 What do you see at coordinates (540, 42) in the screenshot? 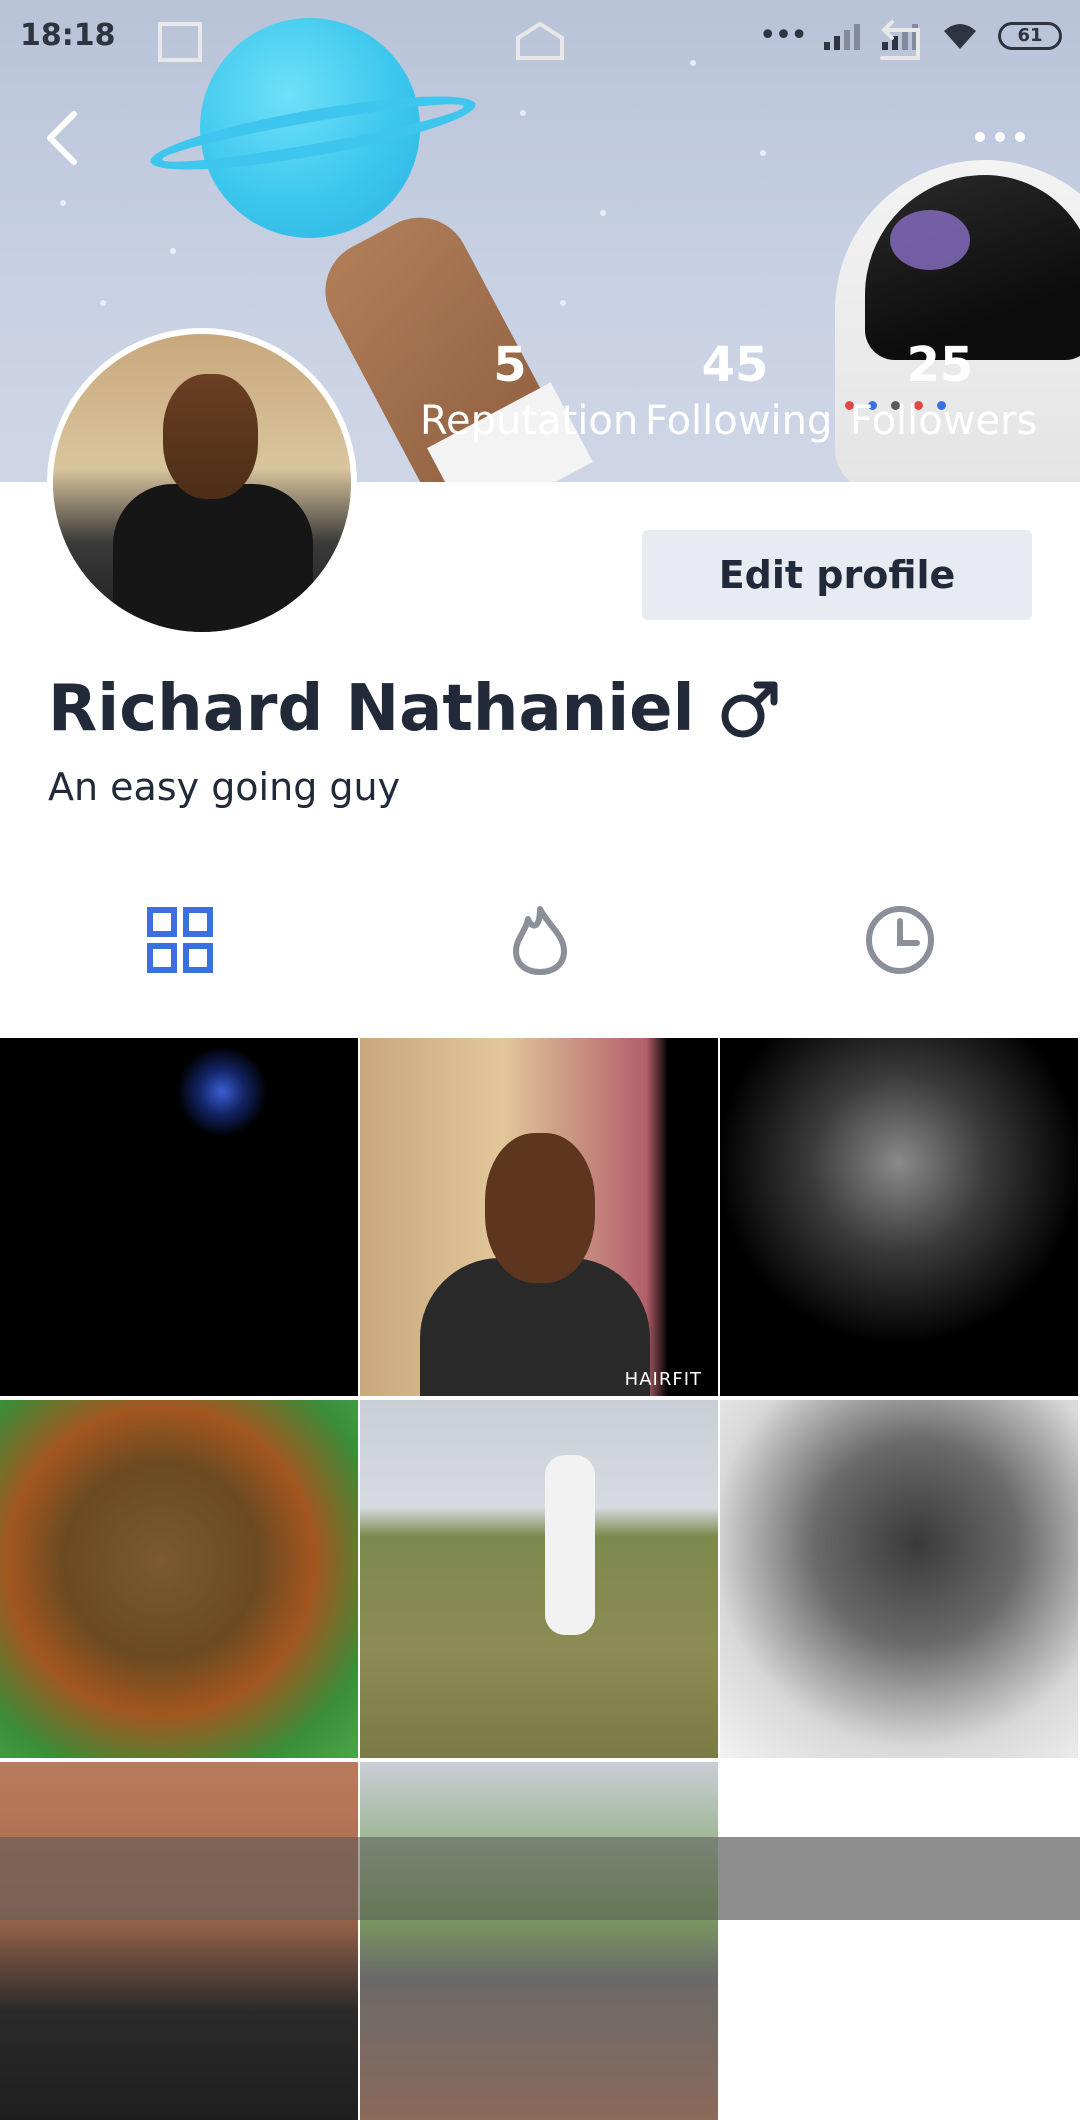
I see `home-icon` at bounding box center [540, 42].